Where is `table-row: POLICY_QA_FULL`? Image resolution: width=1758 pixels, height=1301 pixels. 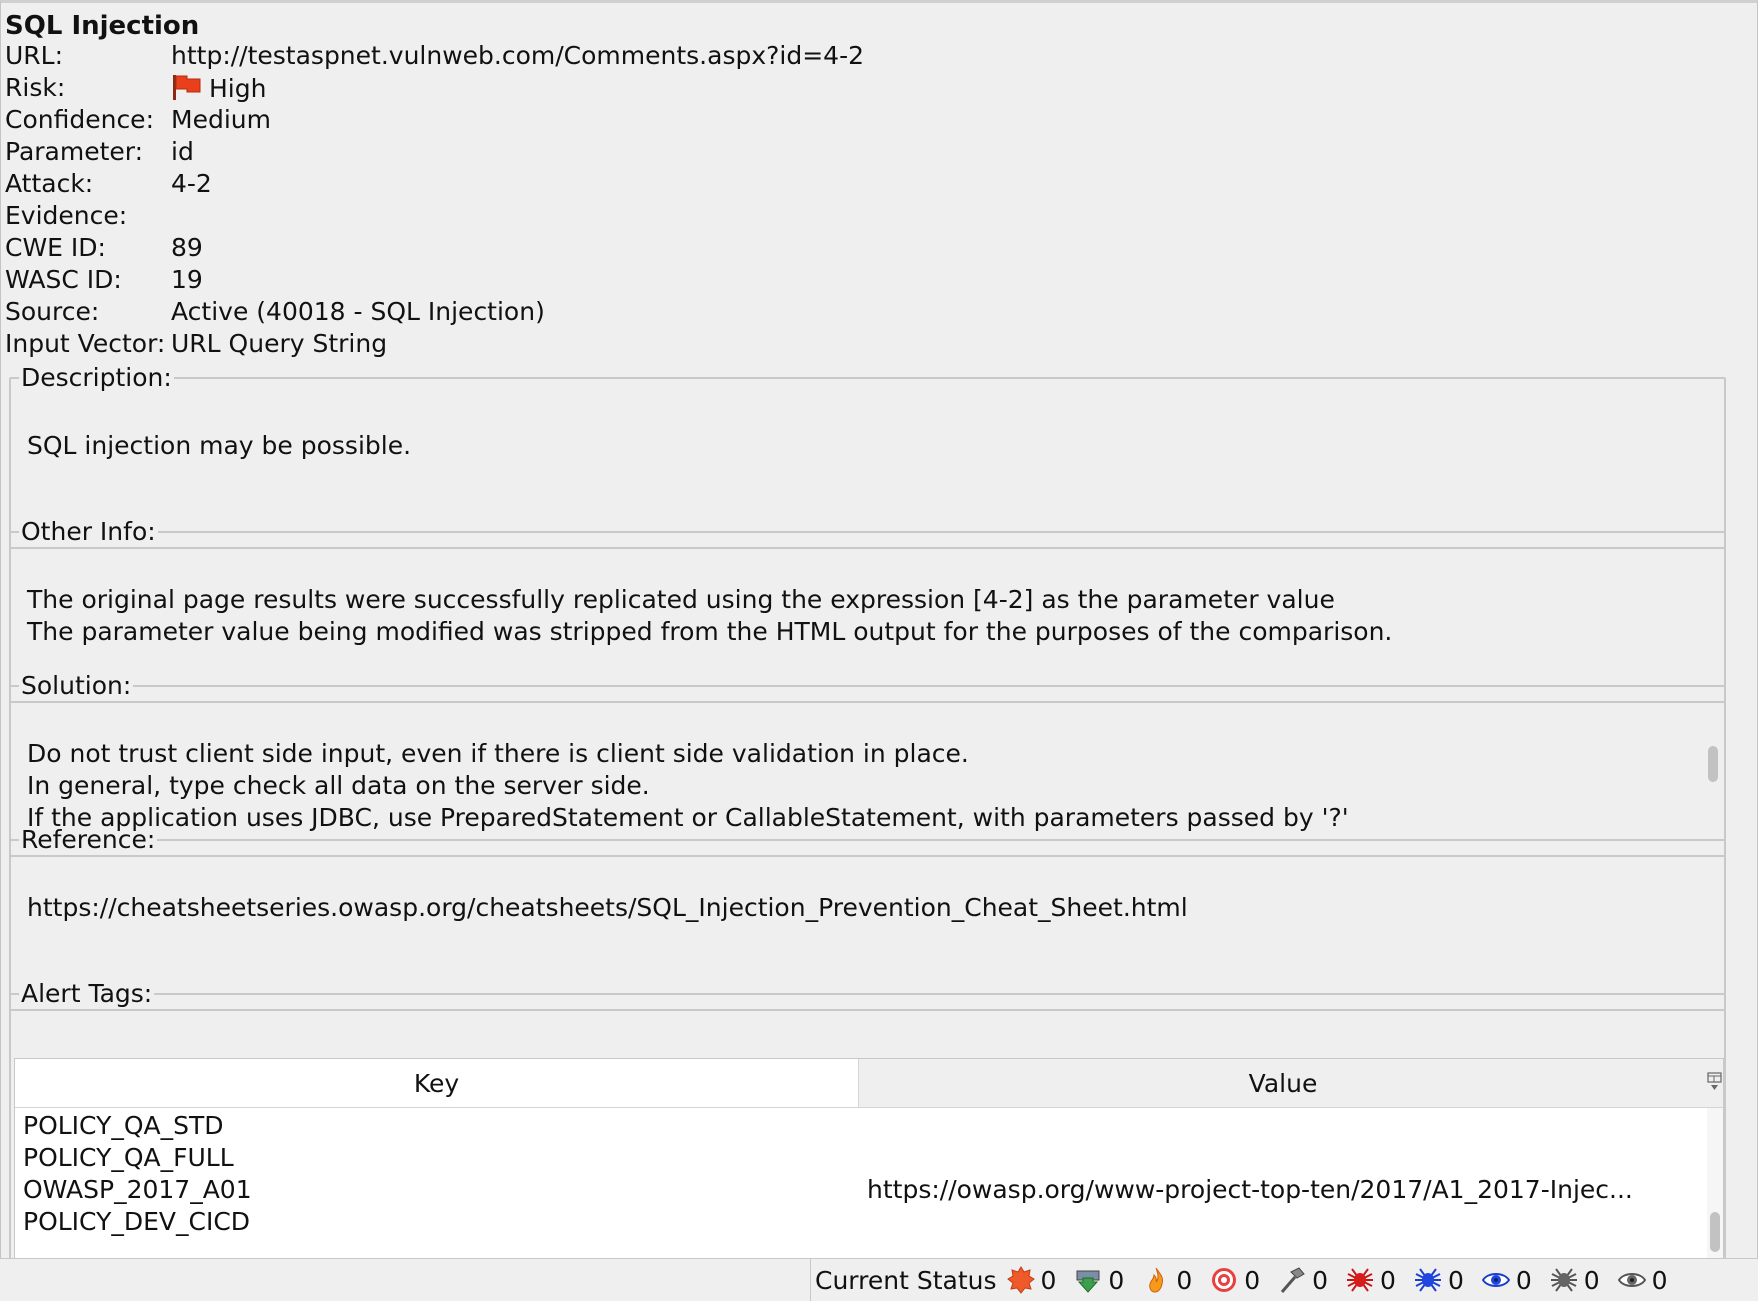
table-row: POLICY_QA_FULL is located at coordinates (860, 1159).